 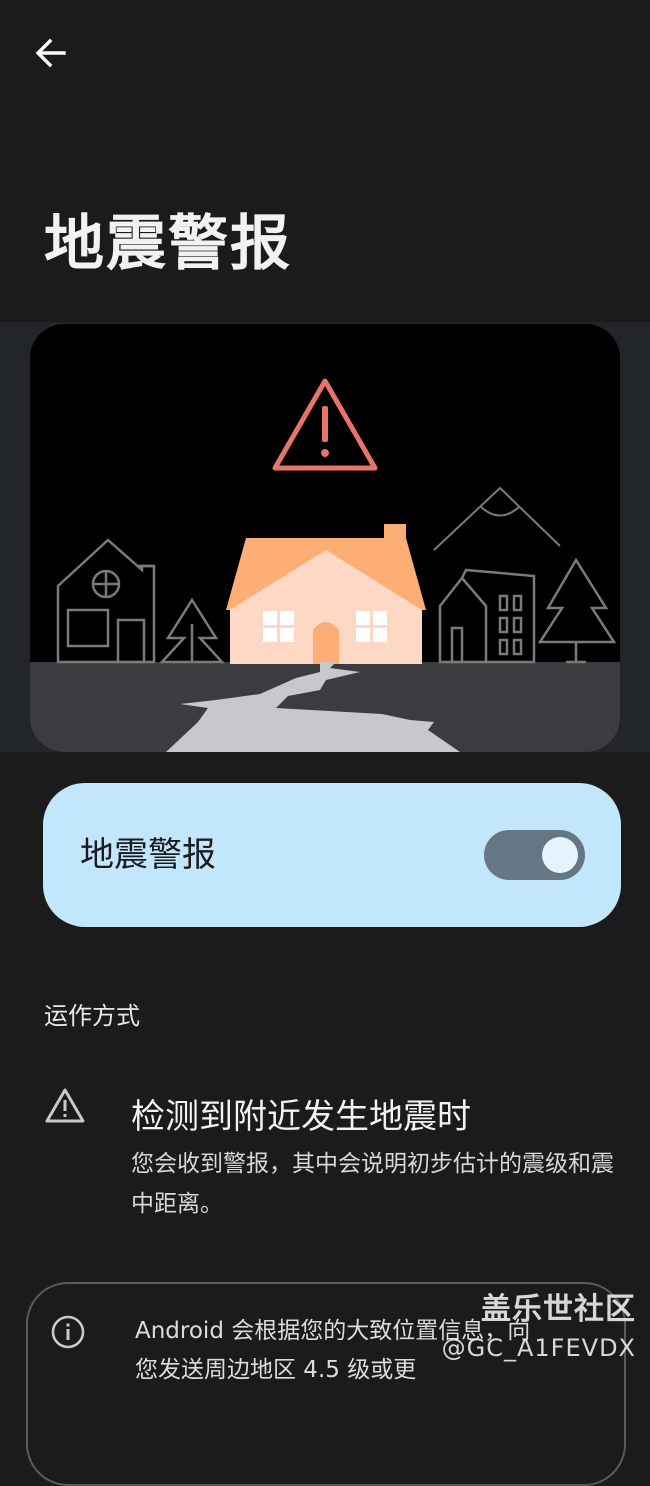 I want to click on detect-item-description: 您会收到警报，其中会说明初步估计的震级和震中距离。, so click(x=372, y=1184).